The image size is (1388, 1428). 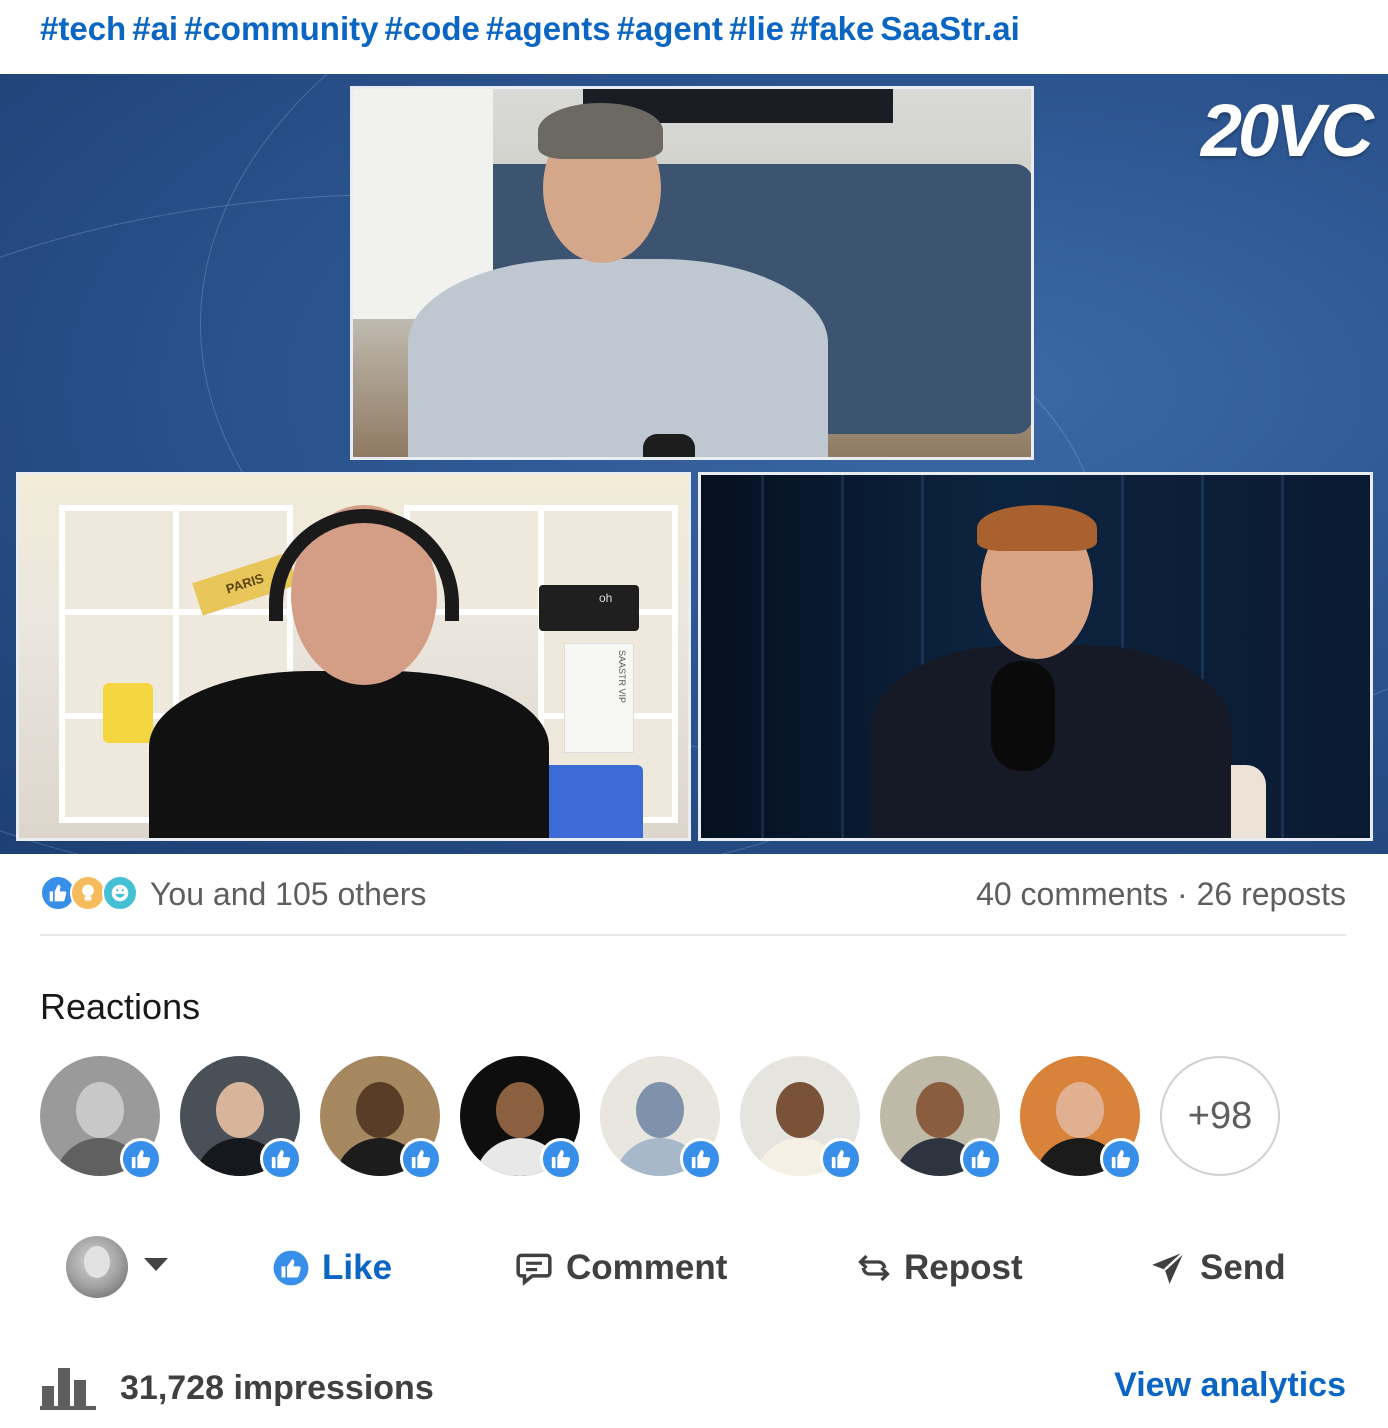 I want to click on reactions-heading: Reactions, so click(x=120, y=1006).